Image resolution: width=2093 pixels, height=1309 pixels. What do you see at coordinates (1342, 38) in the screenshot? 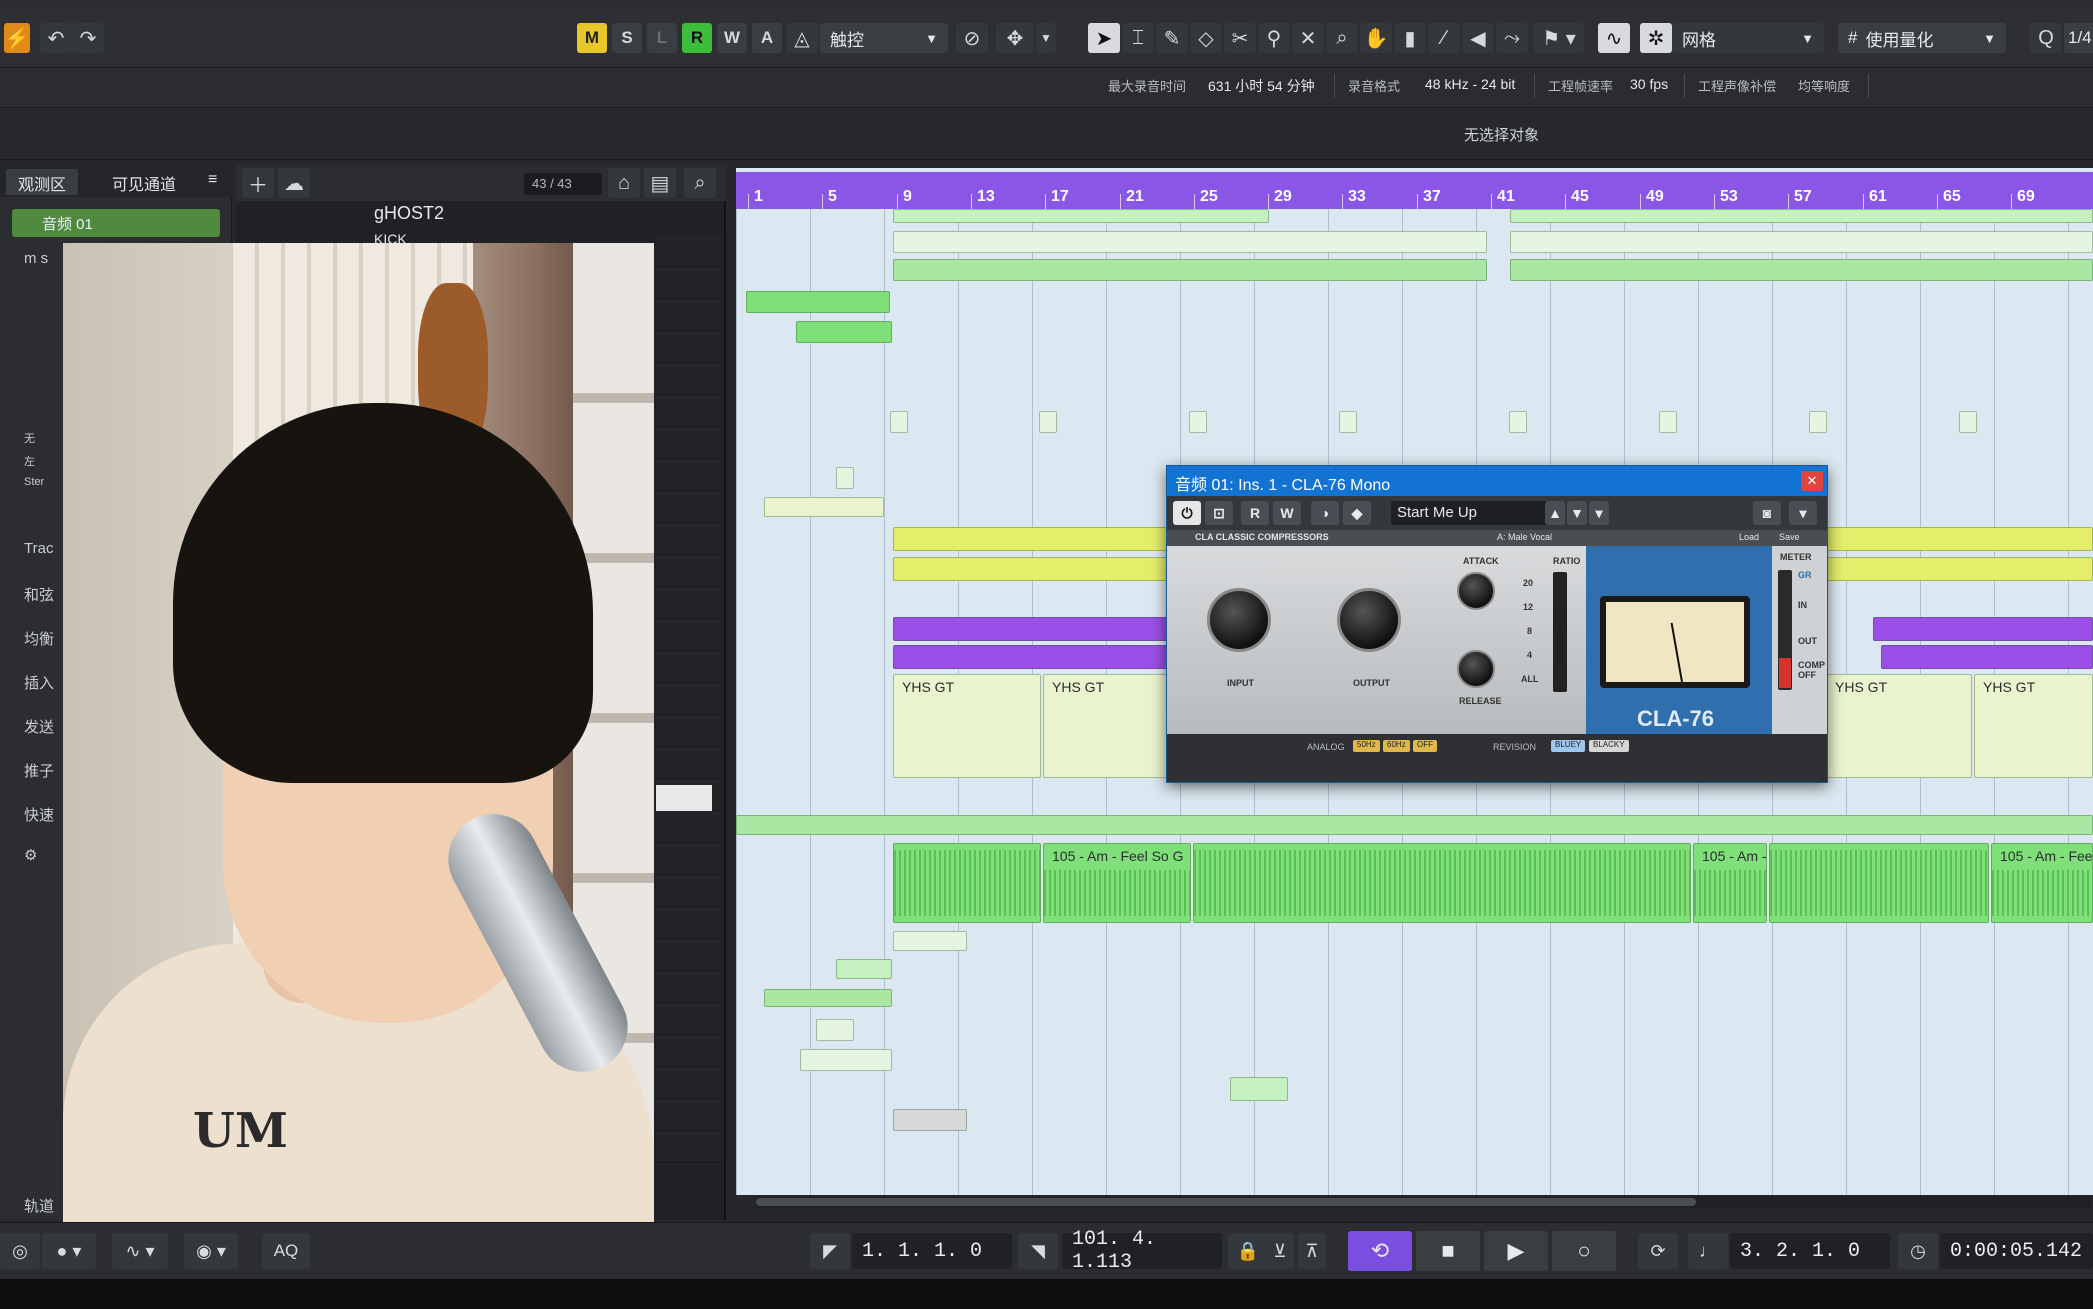
I see `zoom-tool-icon: ⌕` at bounding box center [1342, 38].